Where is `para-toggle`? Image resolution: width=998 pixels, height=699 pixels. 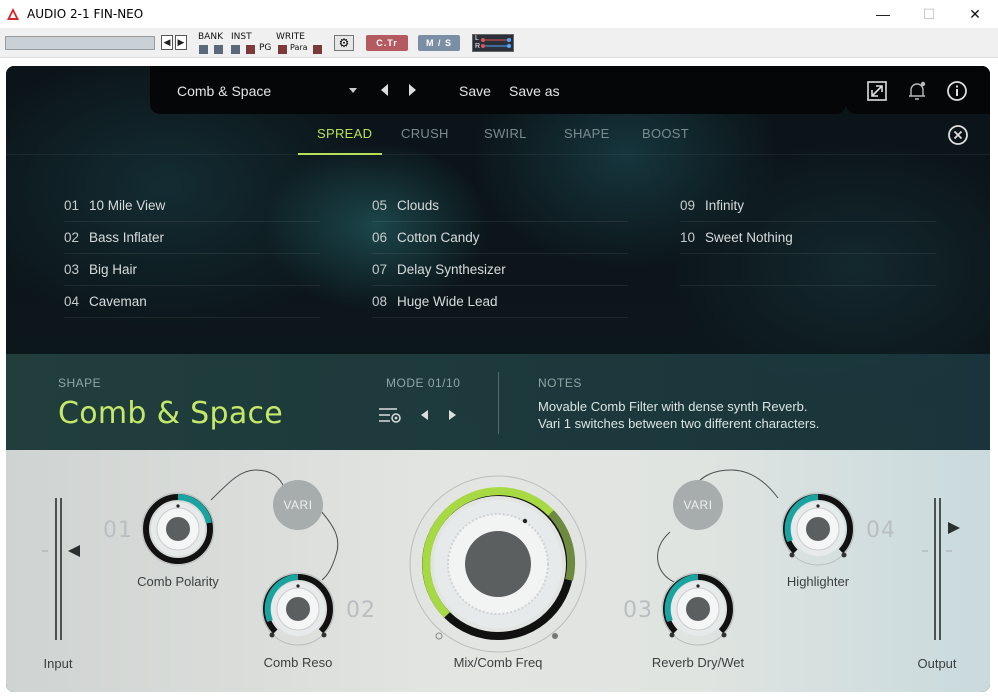
para-toggle is located at coordinates (317, 49).